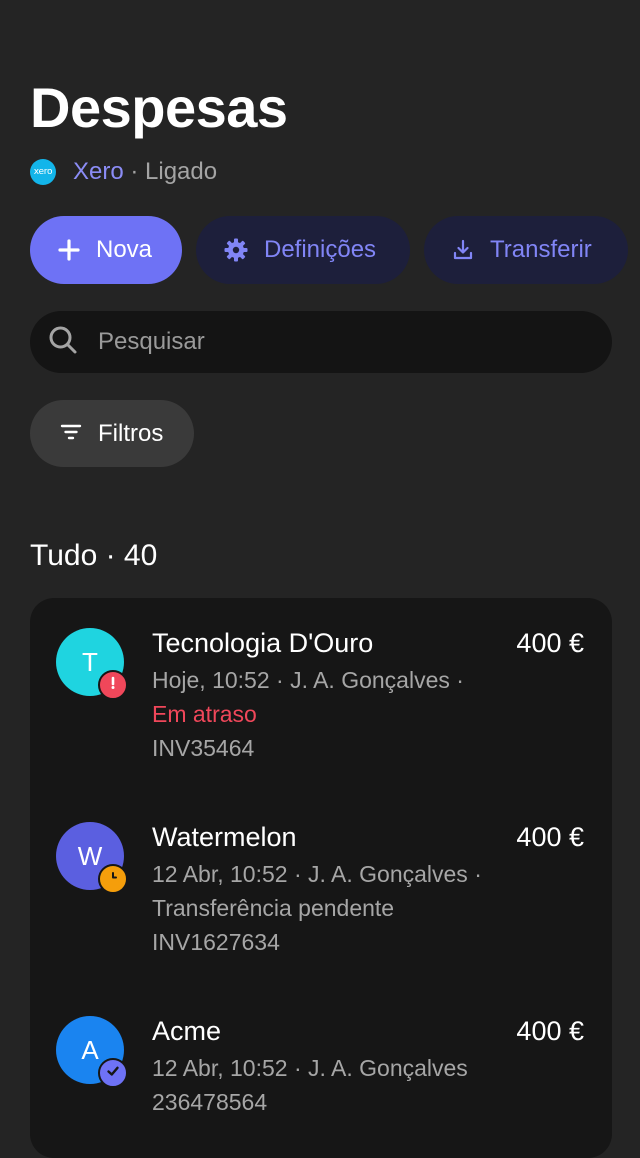 Image resolution: width=640 pixels, height=1158 pixels. I want to click on action-bar: Nova Definições Transferir, so click(329, 250).